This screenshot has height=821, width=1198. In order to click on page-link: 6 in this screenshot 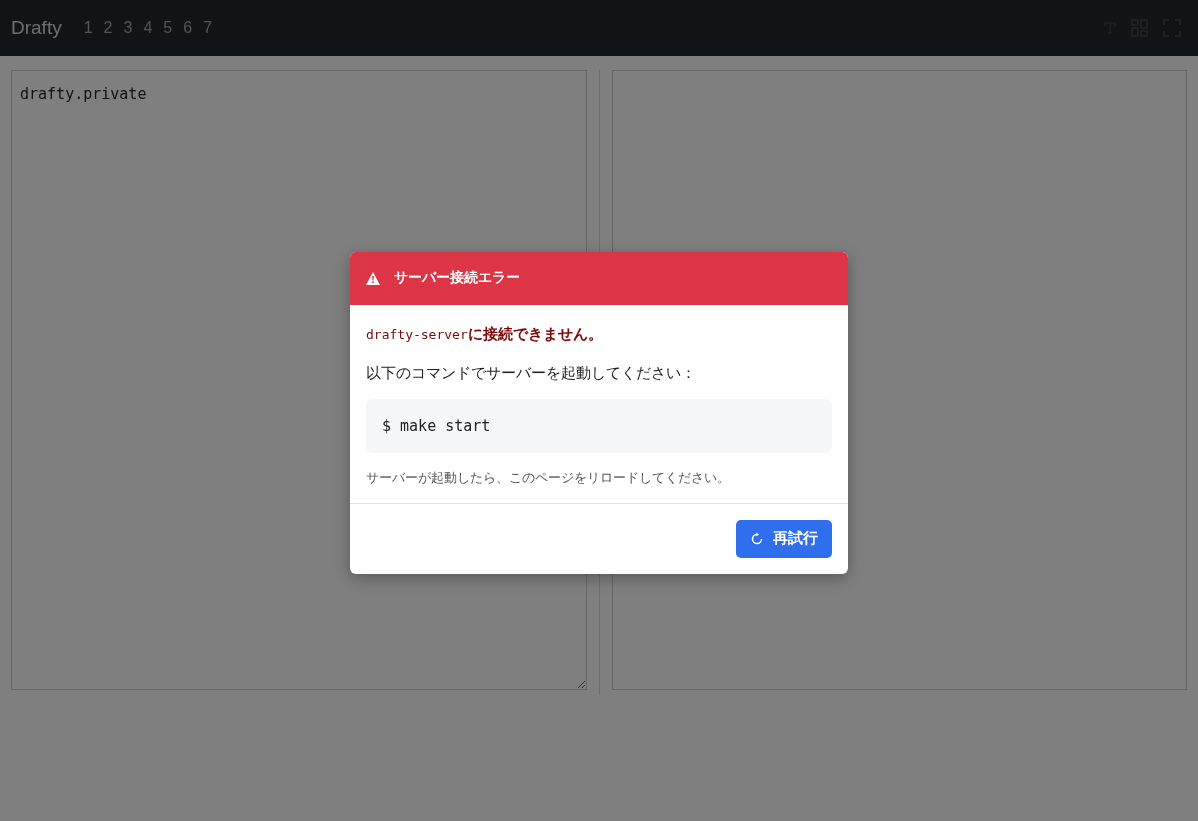, I will do `click(188, 28)`.